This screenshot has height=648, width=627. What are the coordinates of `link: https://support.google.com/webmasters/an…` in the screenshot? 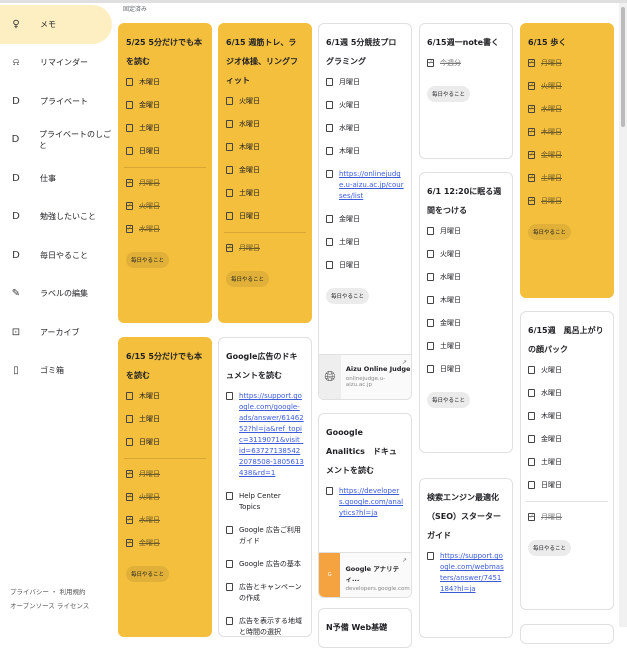 It's located at (472, 573).